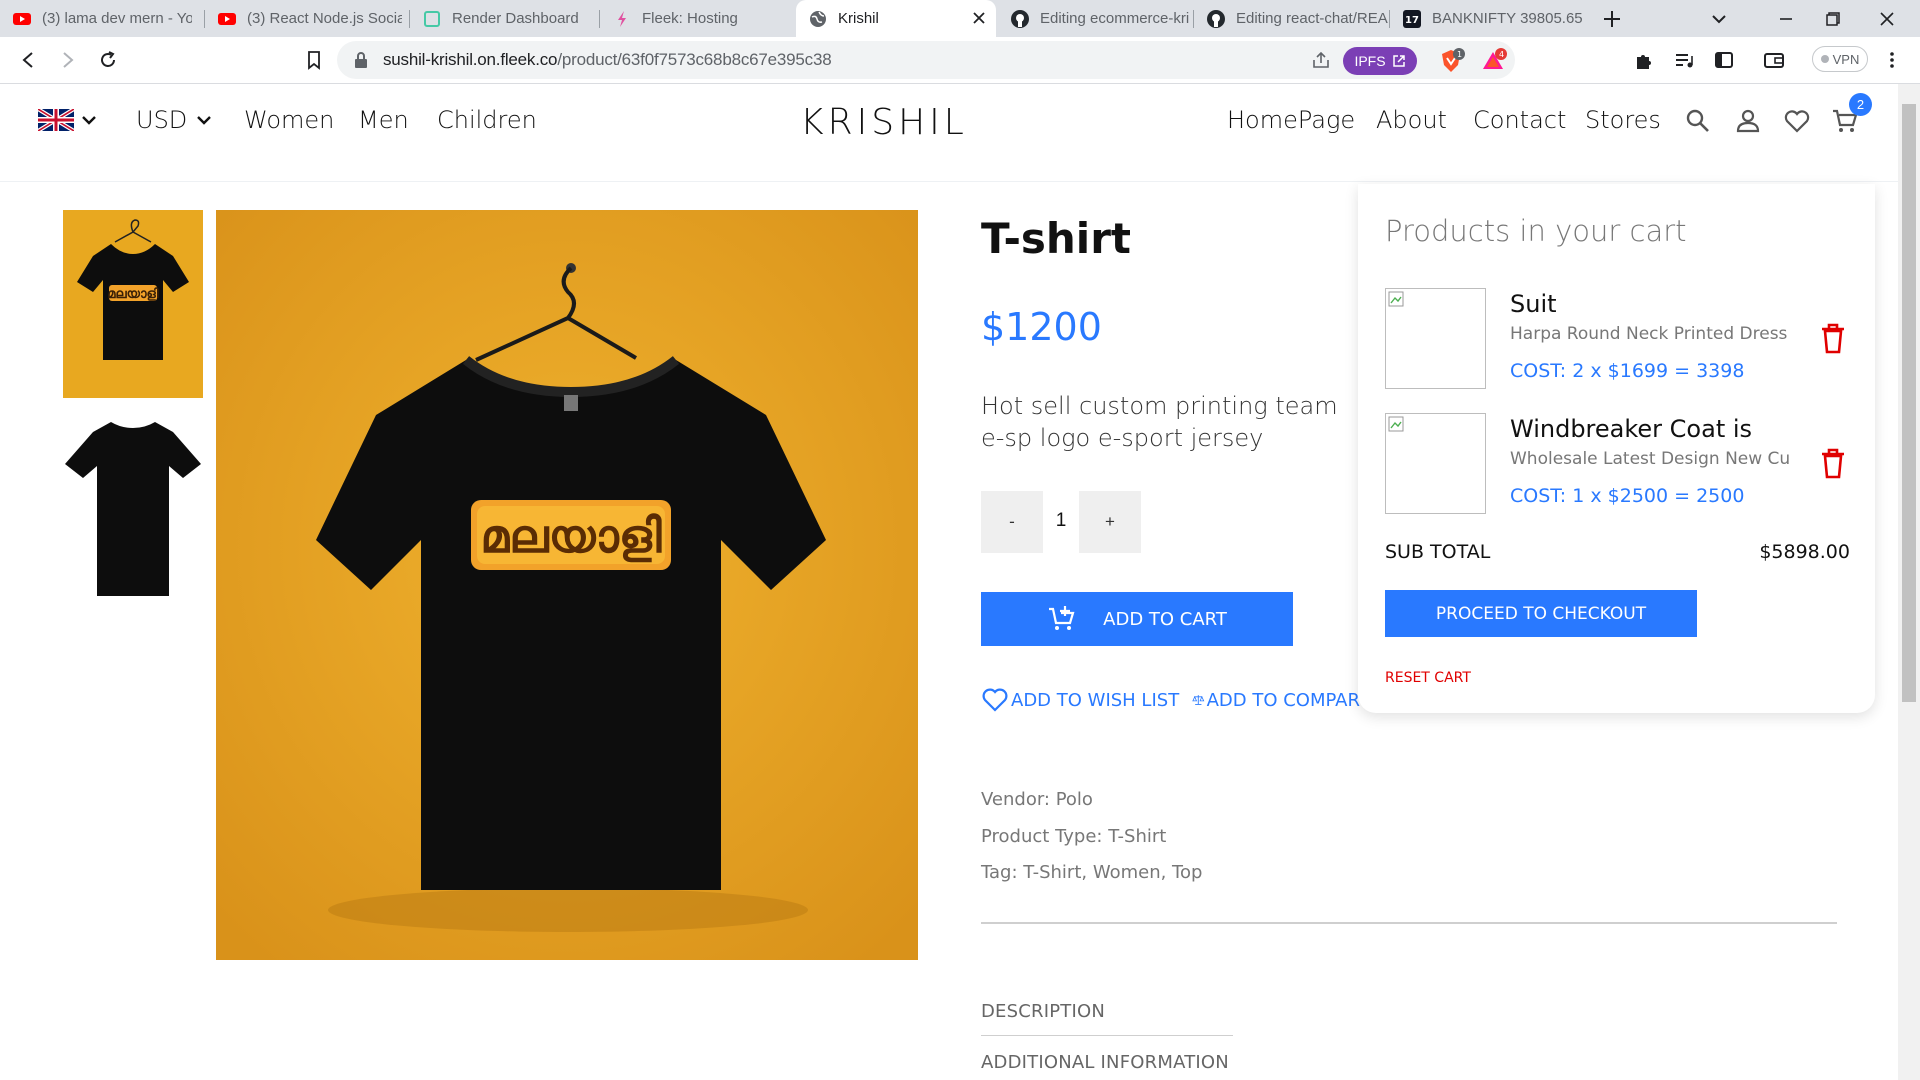 This screenshot has width=1920, height=1080. I want to click on back-icon, so click(28, 60).